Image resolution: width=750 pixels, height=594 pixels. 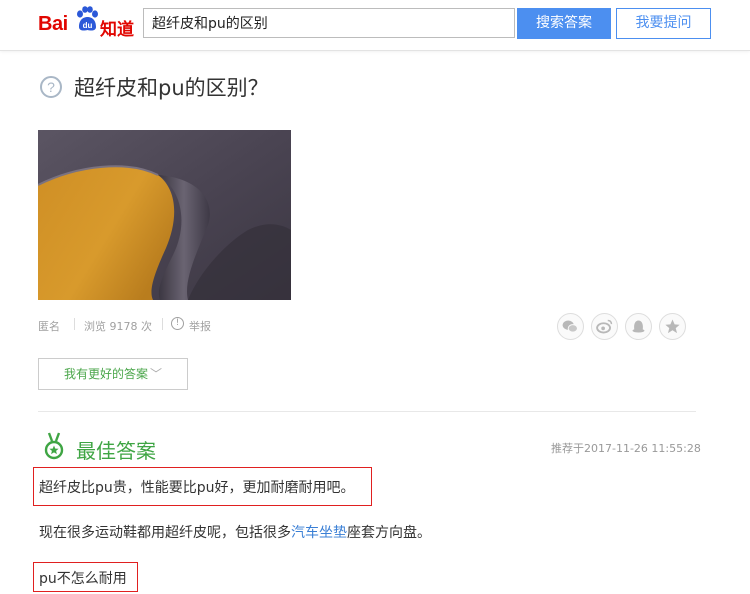 I want to click on search-input, so click(x=329, y=23).